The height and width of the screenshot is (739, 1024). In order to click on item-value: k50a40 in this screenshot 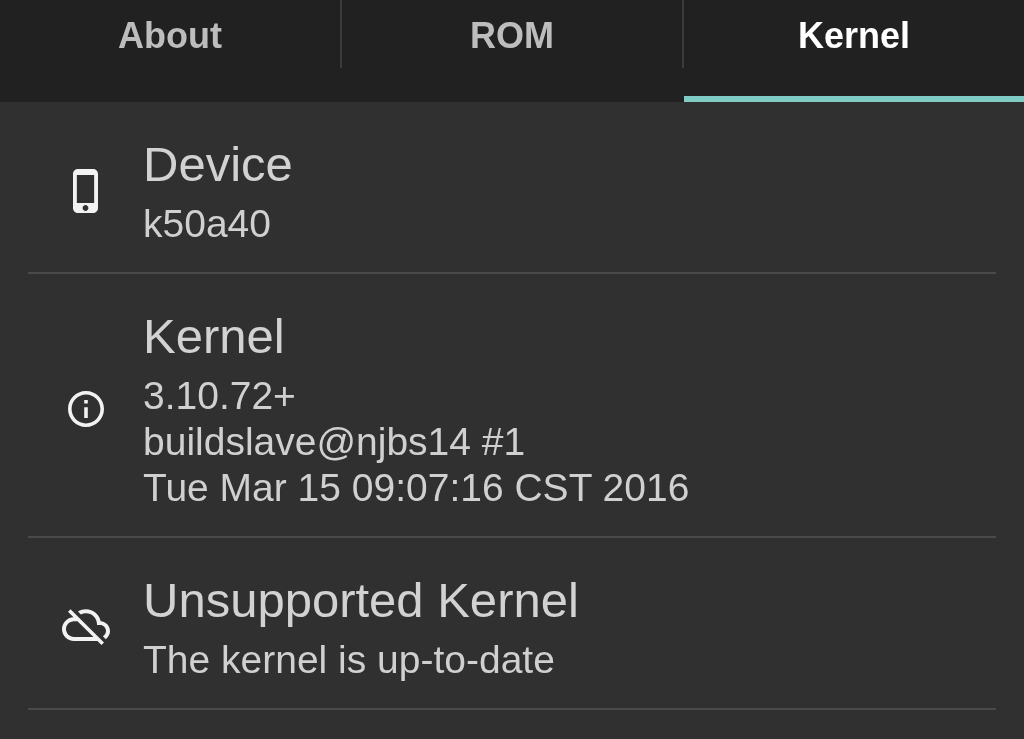, I will do `click(207, 224)`.